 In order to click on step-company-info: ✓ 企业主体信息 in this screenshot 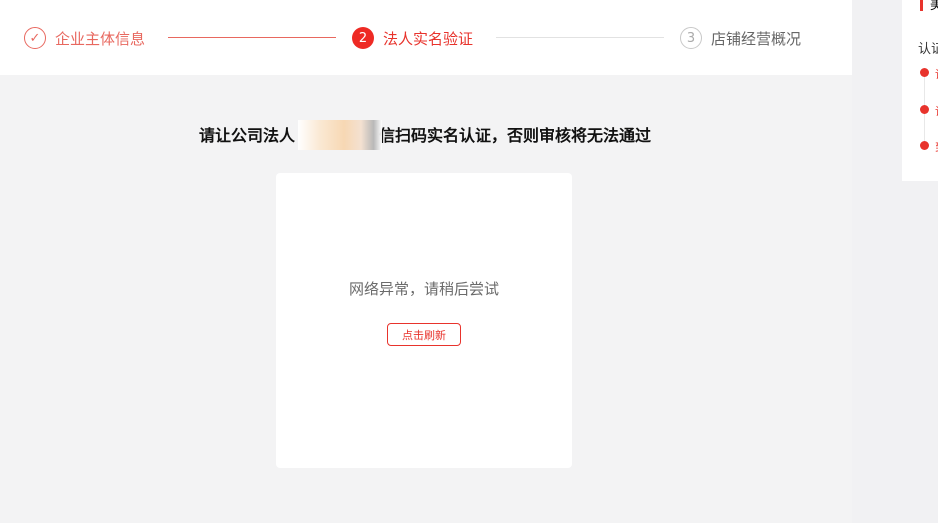, I will do `click(84, 38)`.